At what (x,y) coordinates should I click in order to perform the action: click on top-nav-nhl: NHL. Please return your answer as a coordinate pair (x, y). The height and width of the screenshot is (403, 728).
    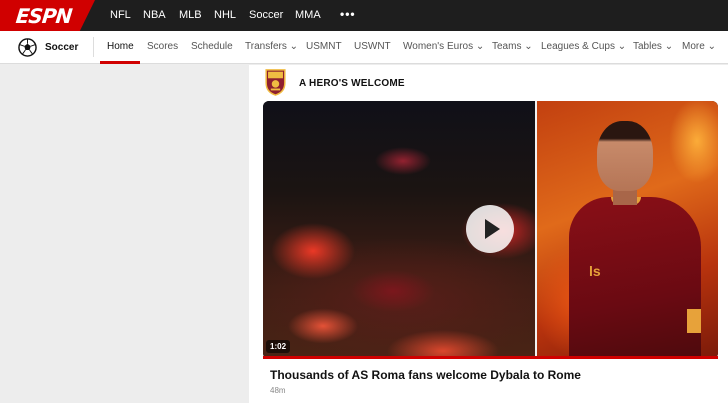
    Looking at the image, I should click on (225, 15).